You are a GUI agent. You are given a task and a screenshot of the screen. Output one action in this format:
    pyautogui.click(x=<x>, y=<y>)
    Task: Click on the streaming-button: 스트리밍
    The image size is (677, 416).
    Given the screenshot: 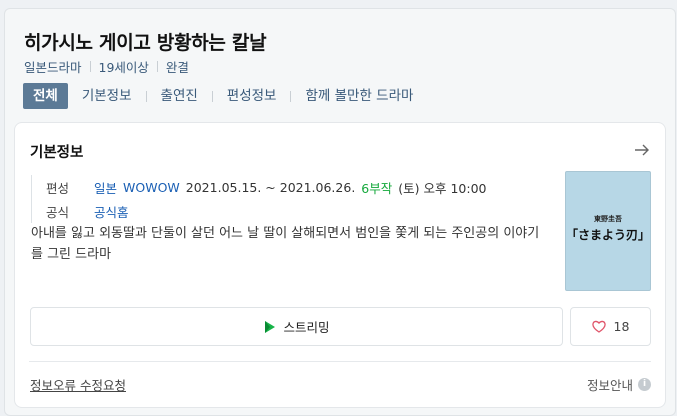 What is the action you would take?
    pyautogui.click(x=296, y=326)
    